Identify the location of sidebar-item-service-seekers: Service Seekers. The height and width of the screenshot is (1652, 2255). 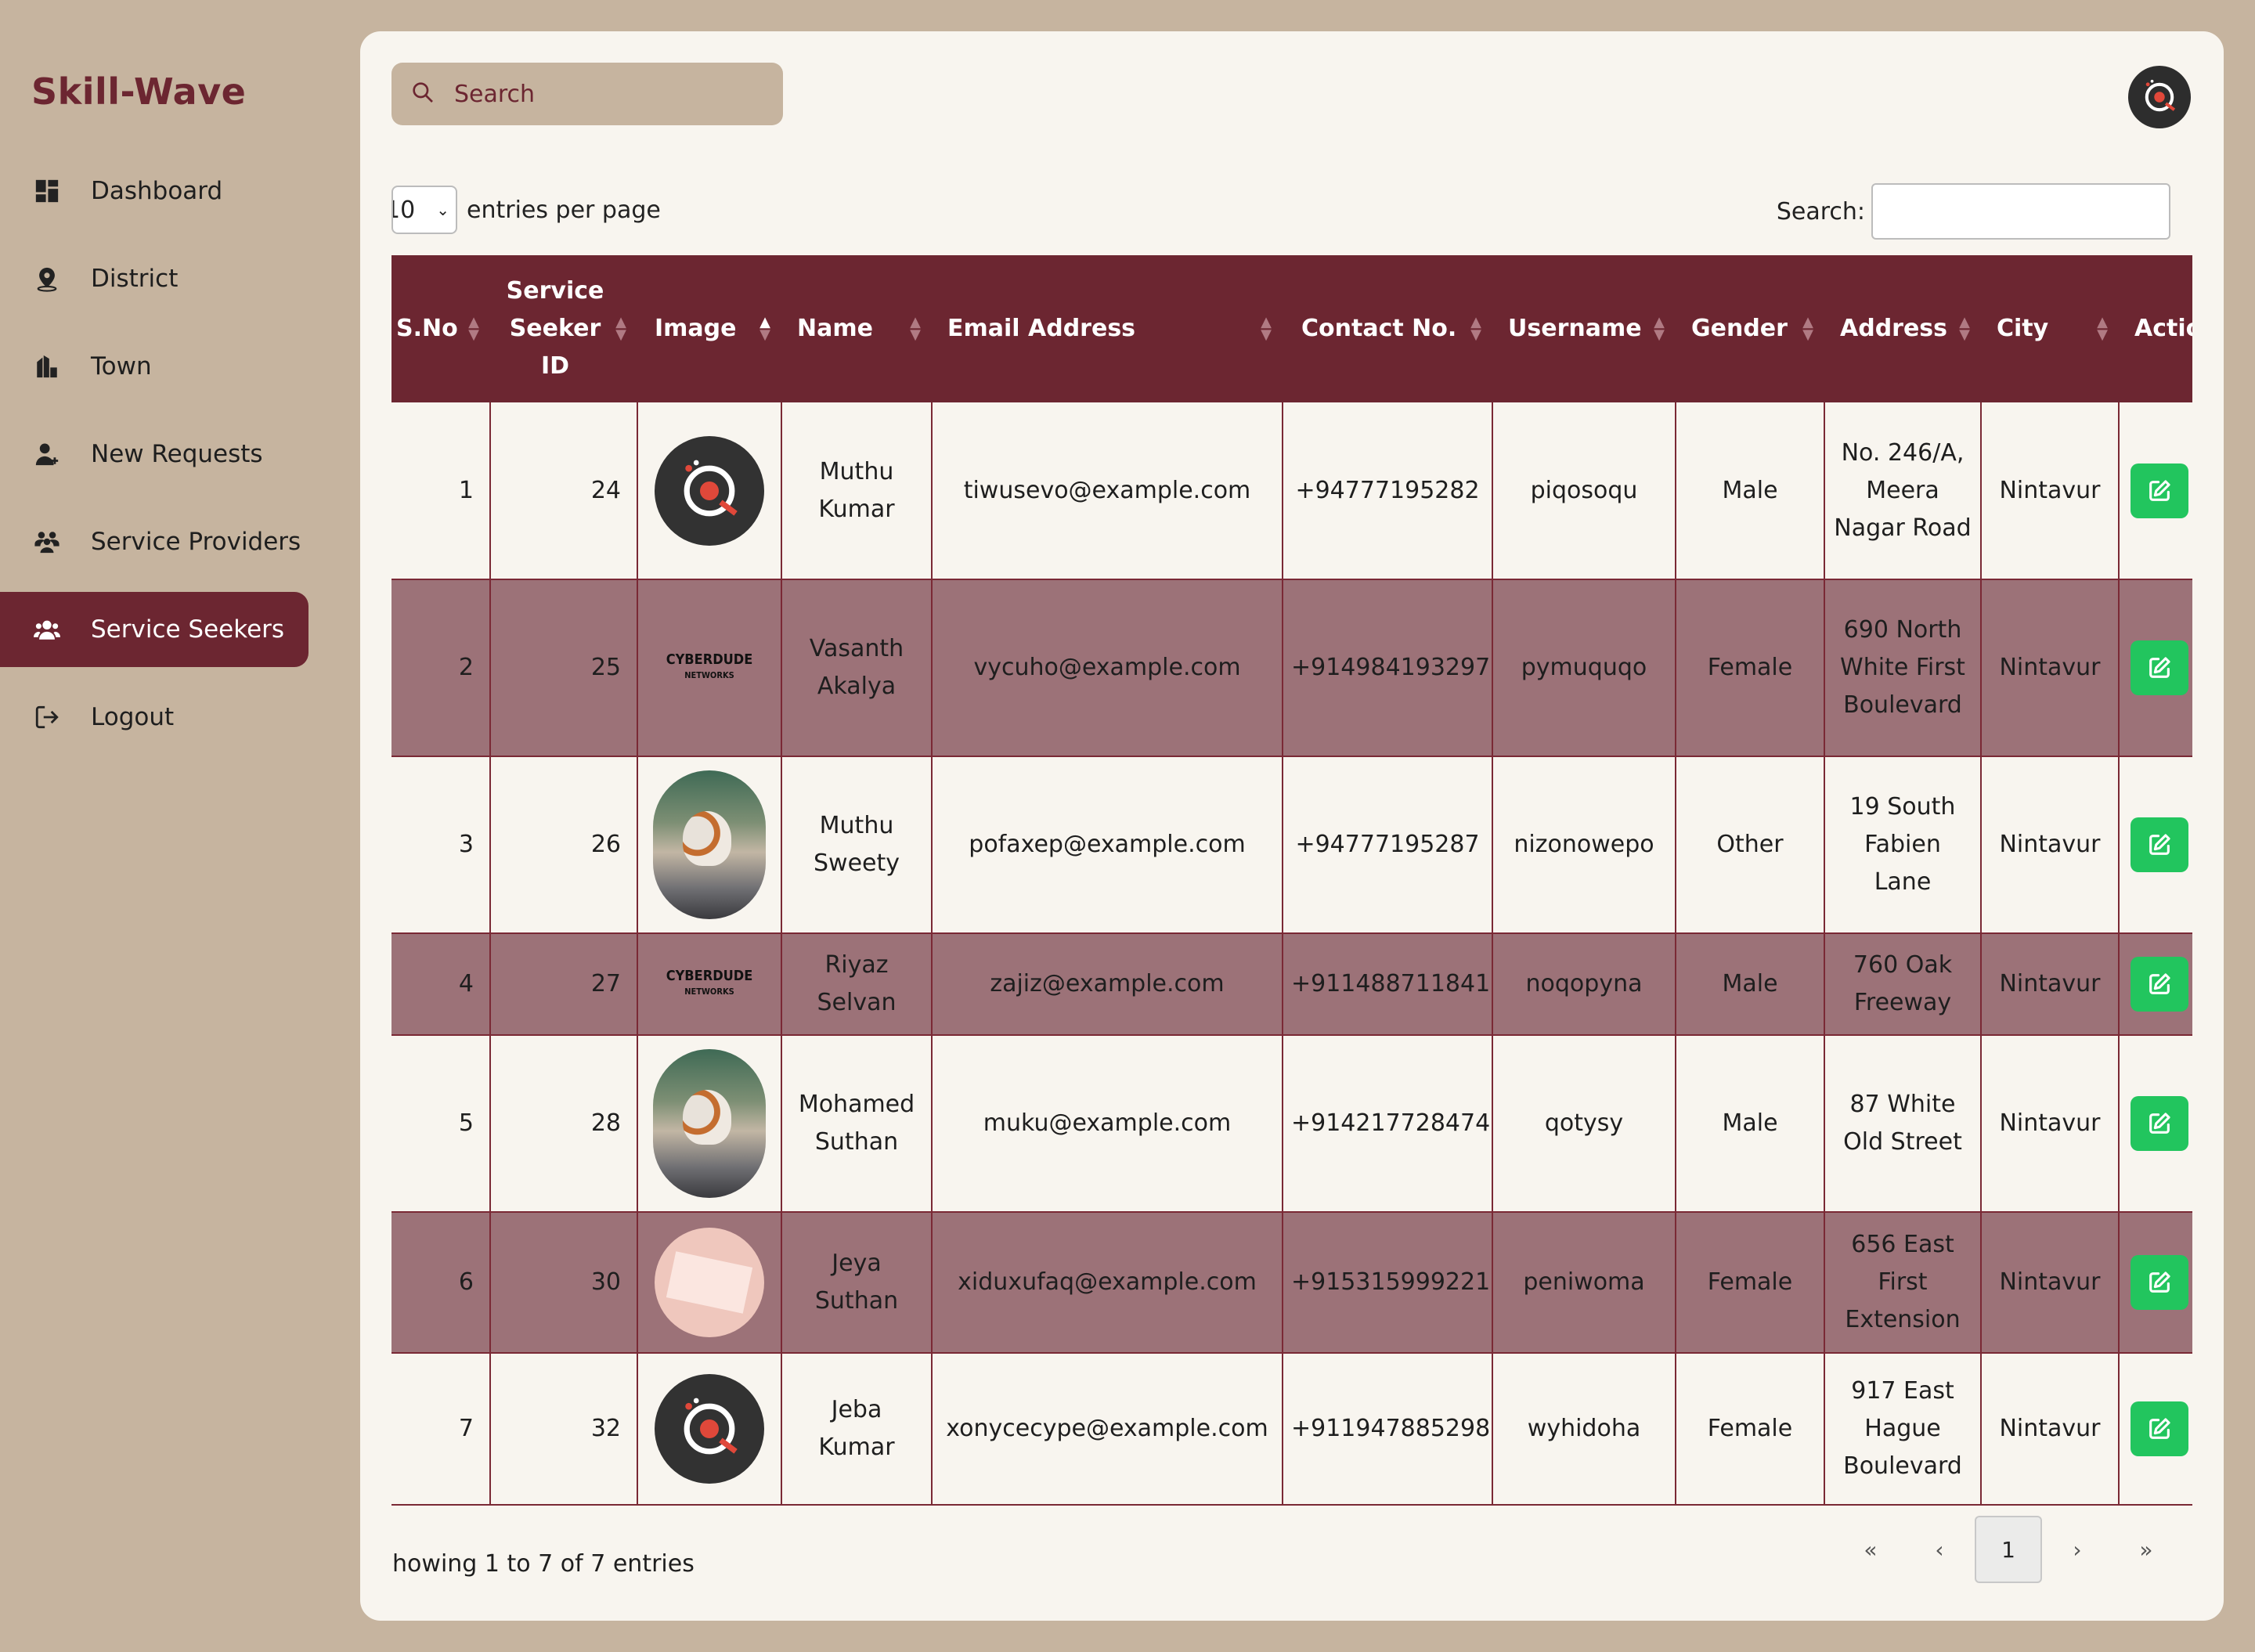
(154, 629).